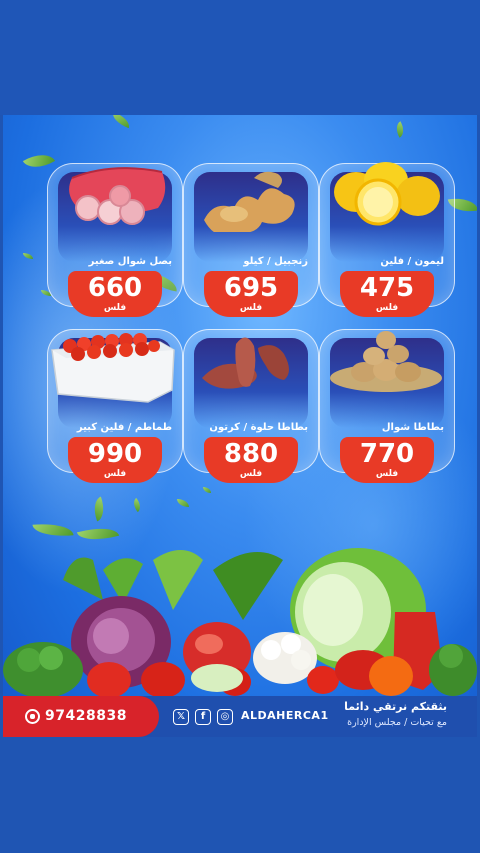  What do you see at coordinates (251, 454) in the screenshot?
I see `price-value: 880` at bounding box center [251, 454].